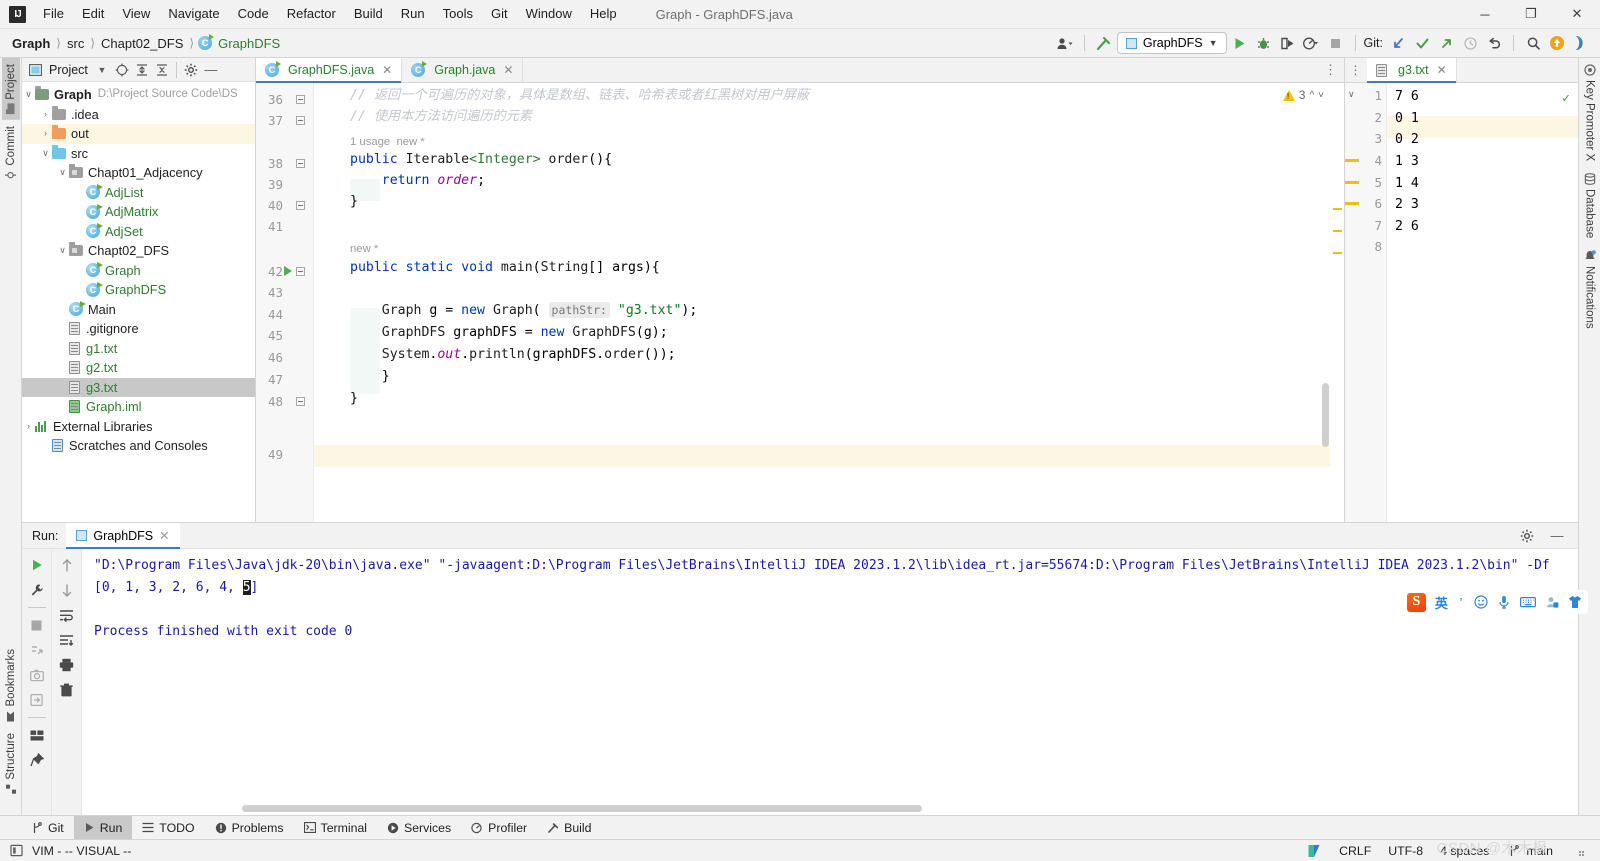 The image size is (1600, 861). Describe the element at coordinates (1481, 602) in the screenshot. I see `emoji-icon` at that location.